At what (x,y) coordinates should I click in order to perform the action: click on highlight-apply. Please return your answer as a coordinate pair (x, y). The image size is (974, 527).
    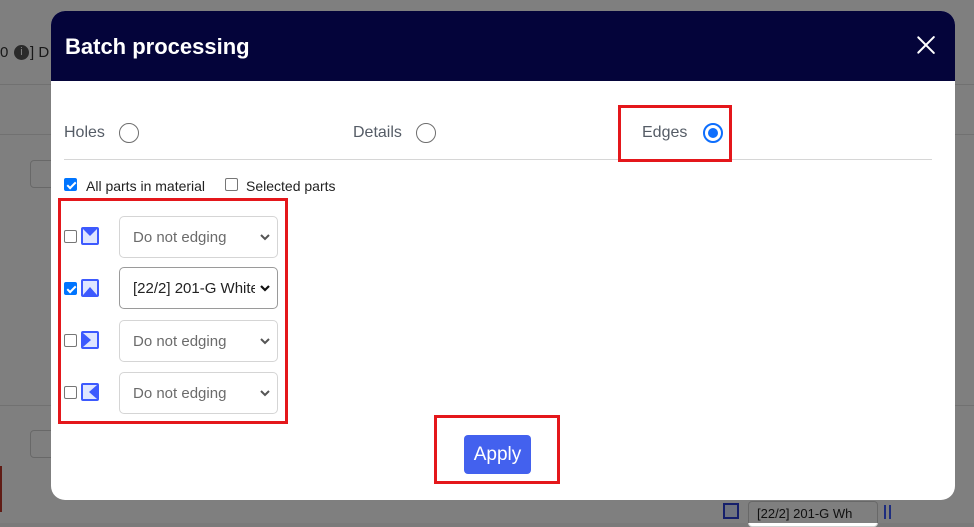
    Looking at the image, I should click on (497, 449).